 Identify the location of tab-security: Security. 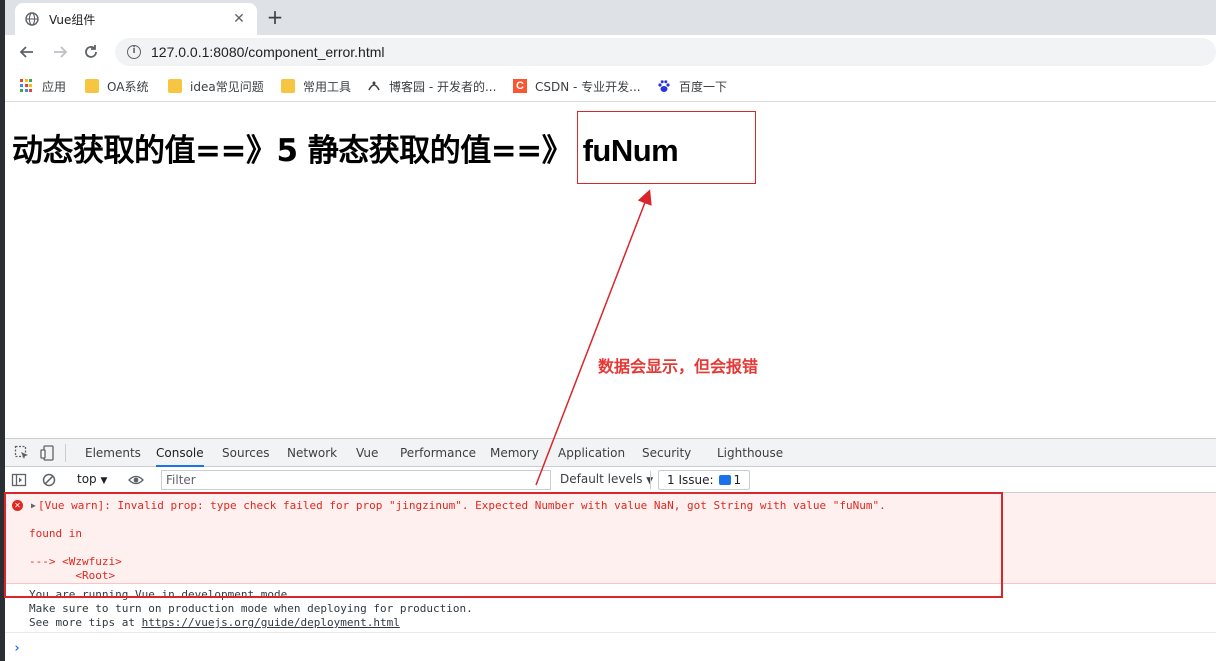
(666, 453).